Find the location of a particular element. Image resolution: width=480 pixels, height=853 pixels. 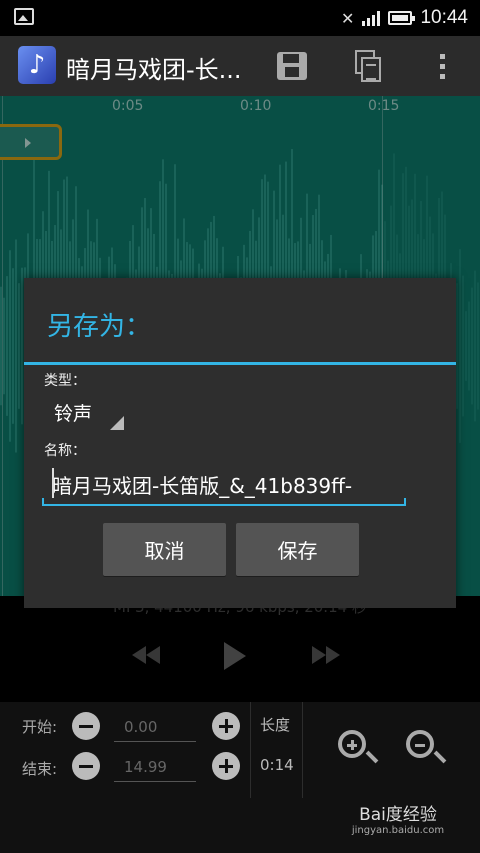

copy-button is located at coordinates (368, 66).